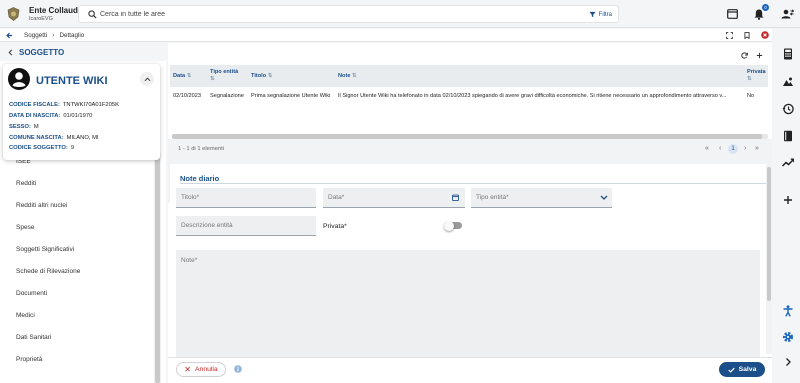 The image size is (800, 383). What do you see at coordinates (290, 96) in the screenshot?
I see `cell-titolo: Prima segnalazione Utente Wiki` at bounding box center [290, 96].